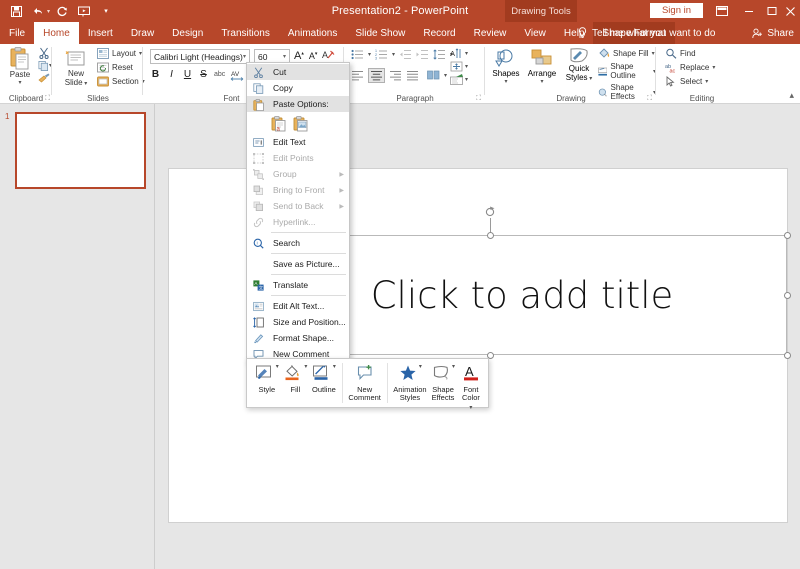  What do you see at coordinates (121, 67) in the screenshot?
I see `reset-button: Reset` at bounding box center [121, 67].